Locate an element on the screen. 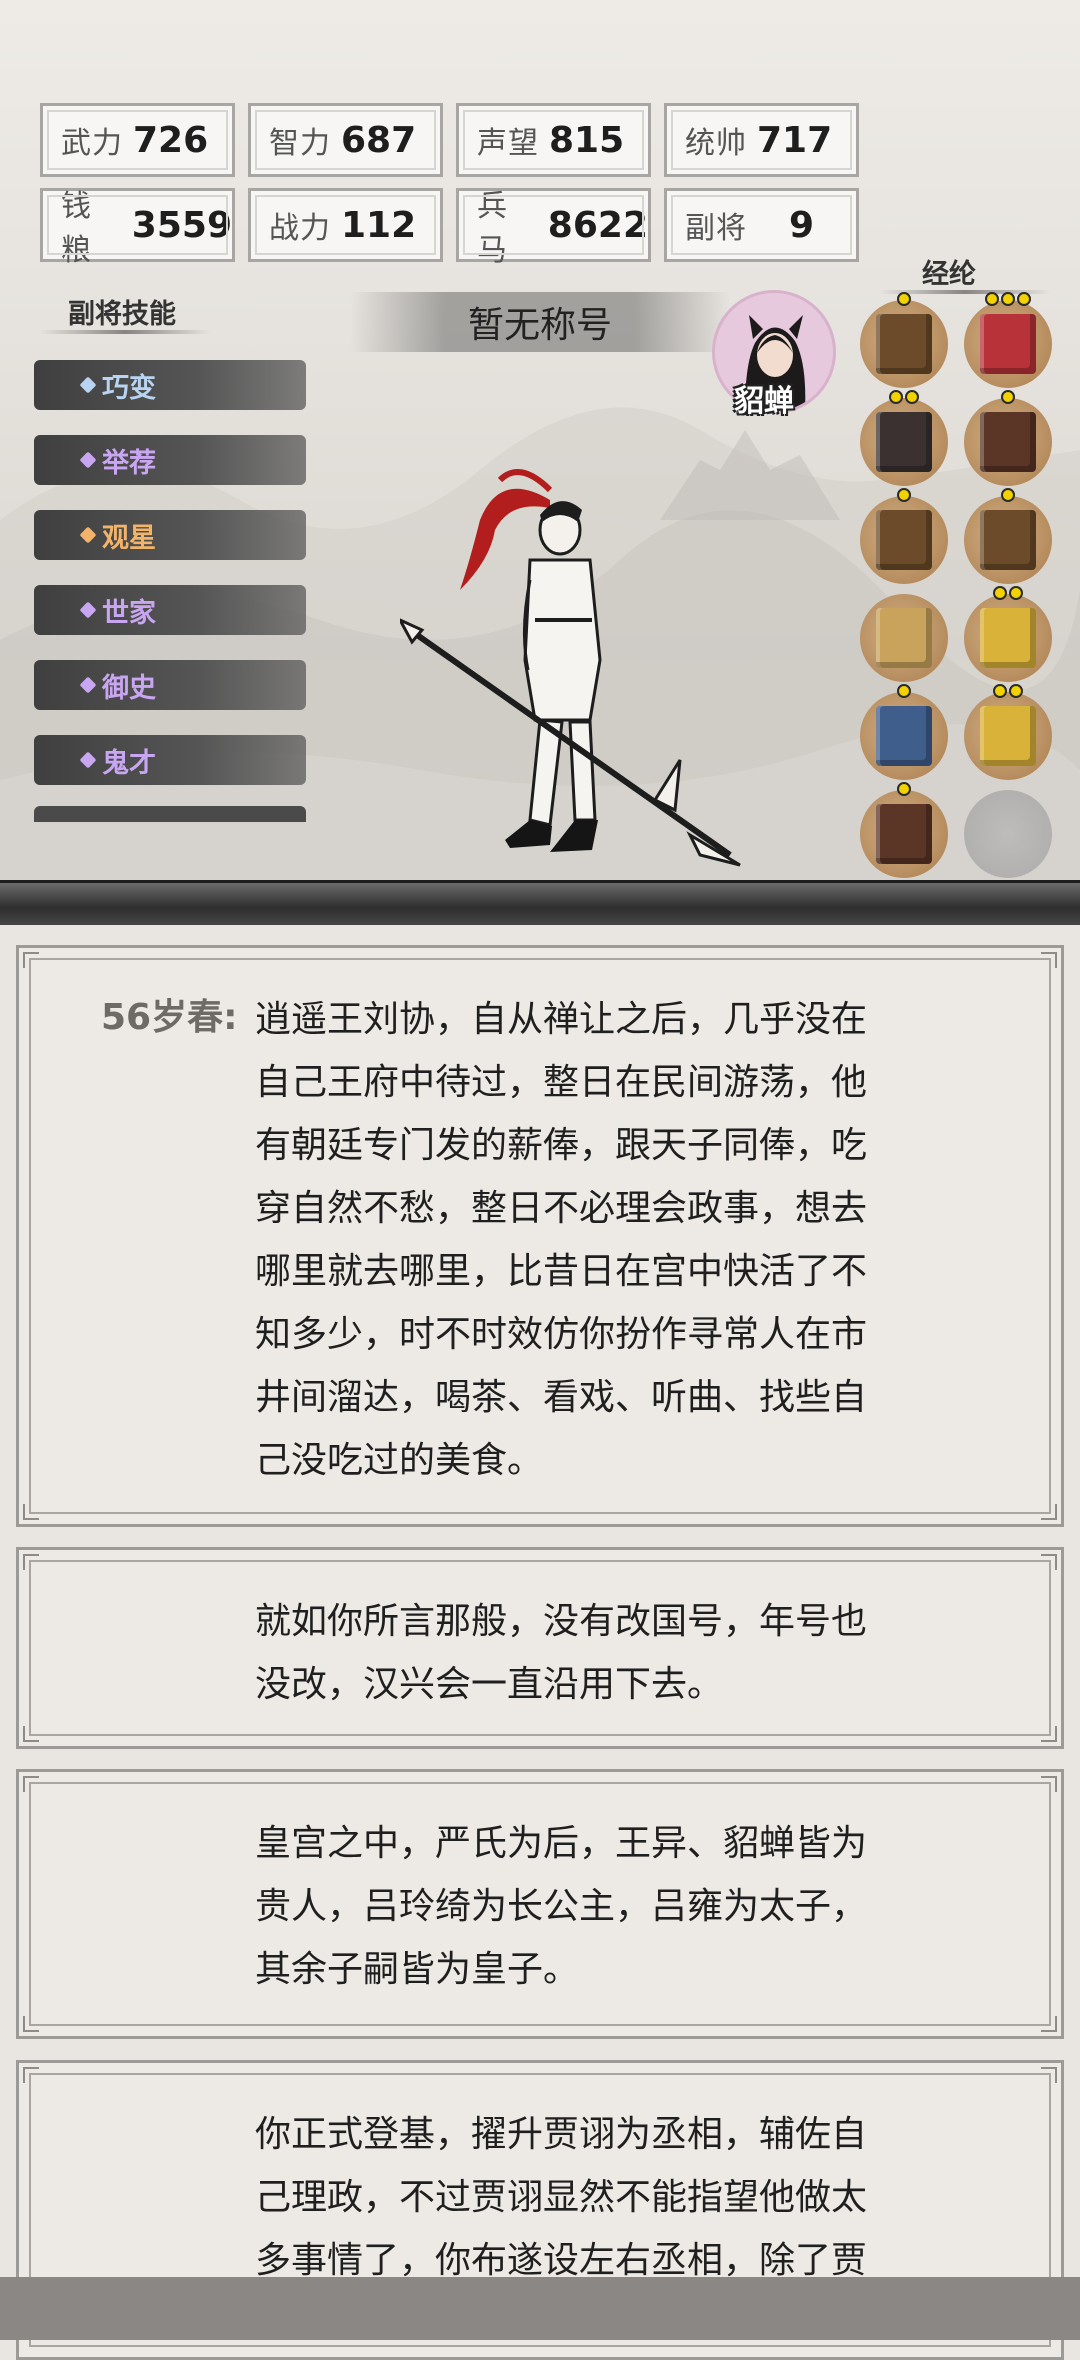  skill-label: 巧变 is located at coordinates (129, 388).